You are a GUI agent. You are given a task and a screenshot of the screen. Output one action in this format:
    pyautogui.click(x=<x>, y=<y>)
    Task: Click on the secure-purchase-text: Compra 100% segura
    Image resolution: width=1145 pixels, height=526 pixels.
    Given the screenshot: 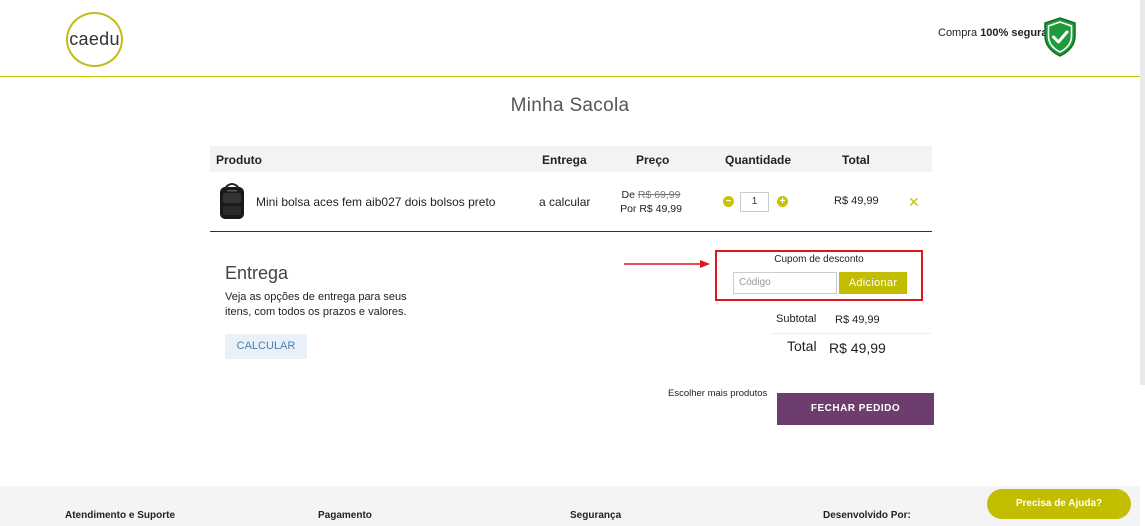 What is the action you would take?
    pyautogui.click(x=992, y=33)
    